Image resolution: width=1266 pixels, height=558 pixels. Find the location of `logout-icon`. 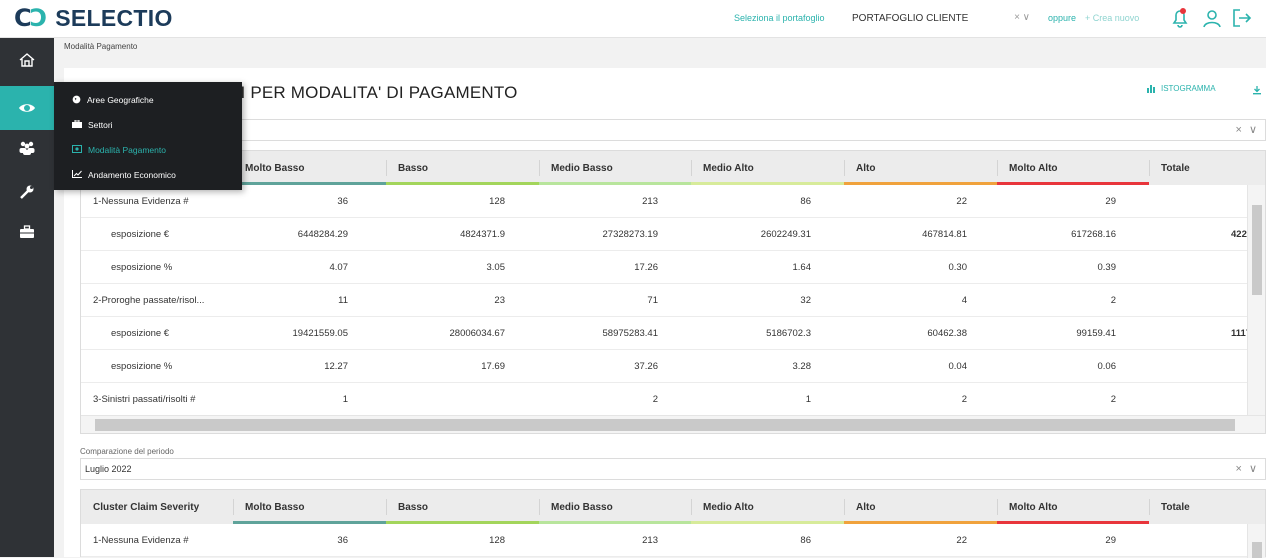

logout-icon is located at coordinates (1242, 18).